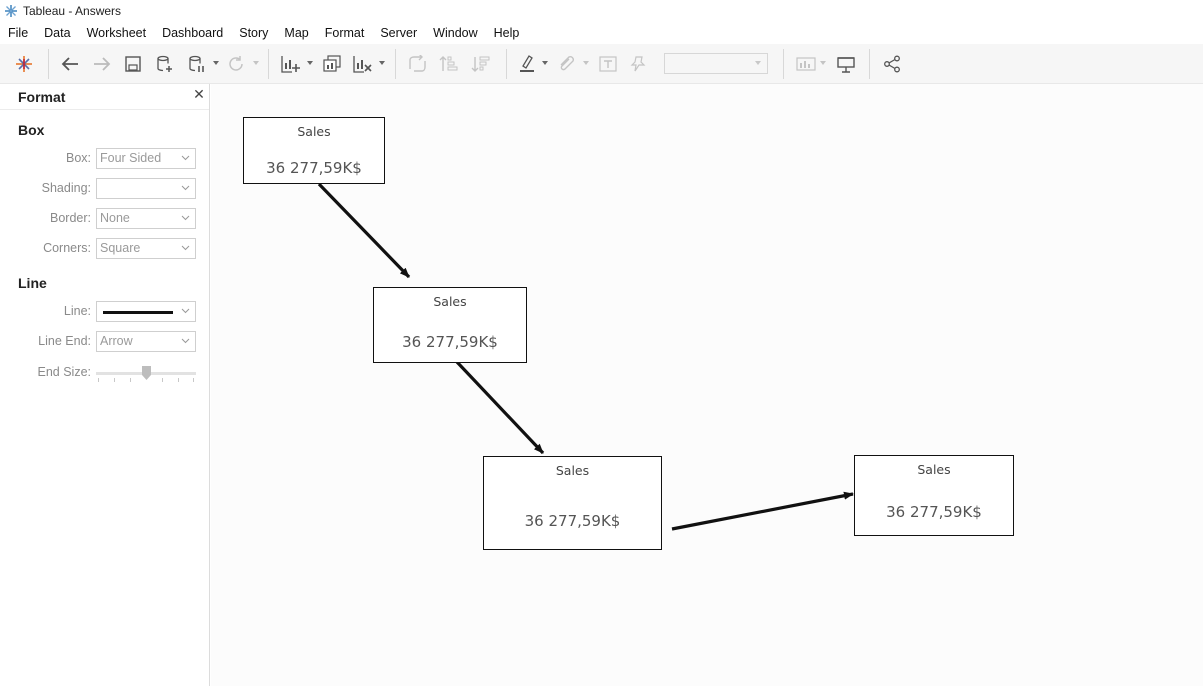 The image size is (1203, 686). What do you see at coordinates (892, 64) in the screenshot?
I see `share-icon` at bounding box center [892, 64].